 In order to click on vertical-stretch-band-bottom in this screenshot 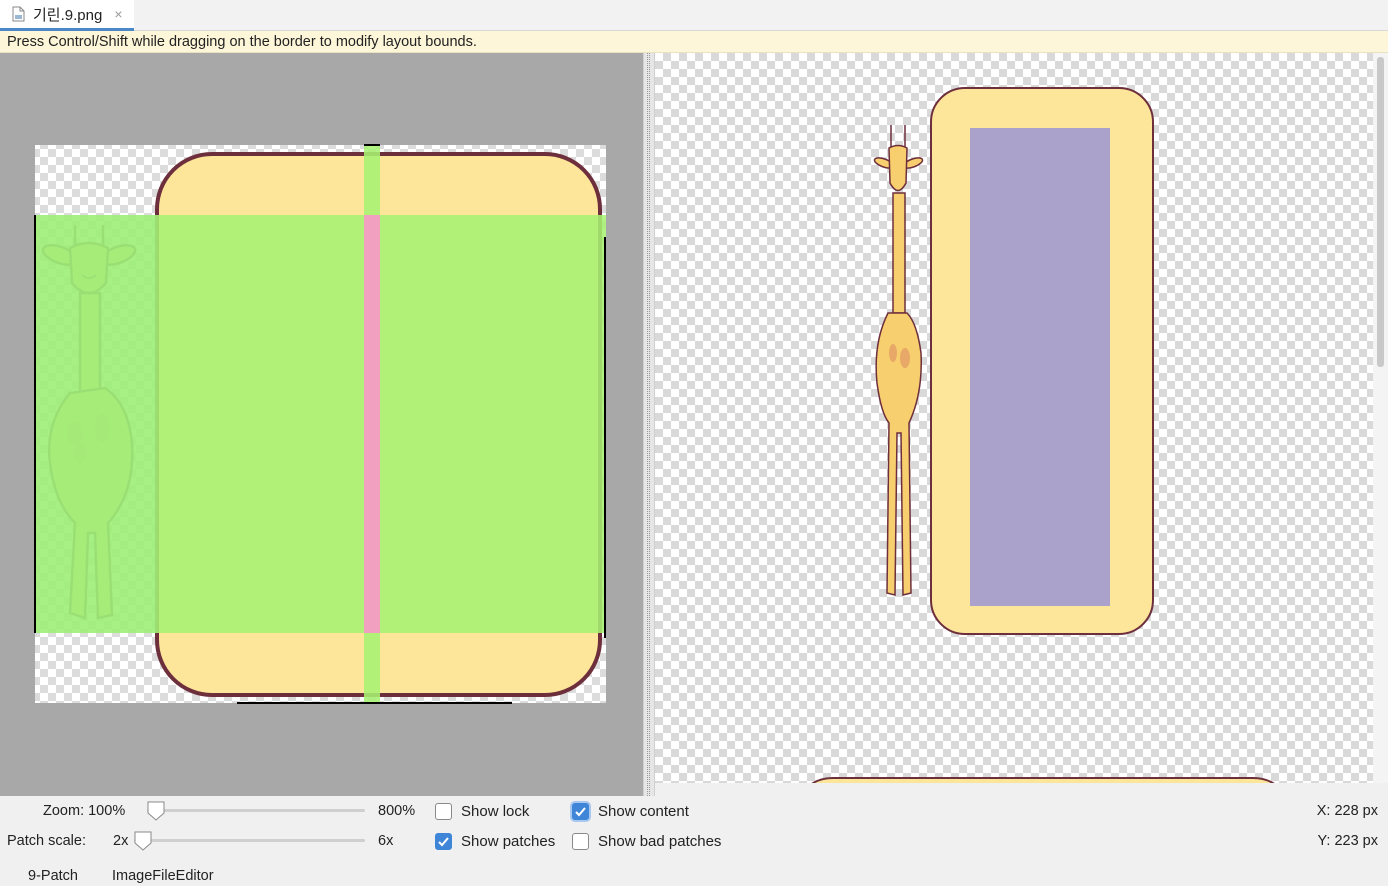, I will do `click(372, 668)`.